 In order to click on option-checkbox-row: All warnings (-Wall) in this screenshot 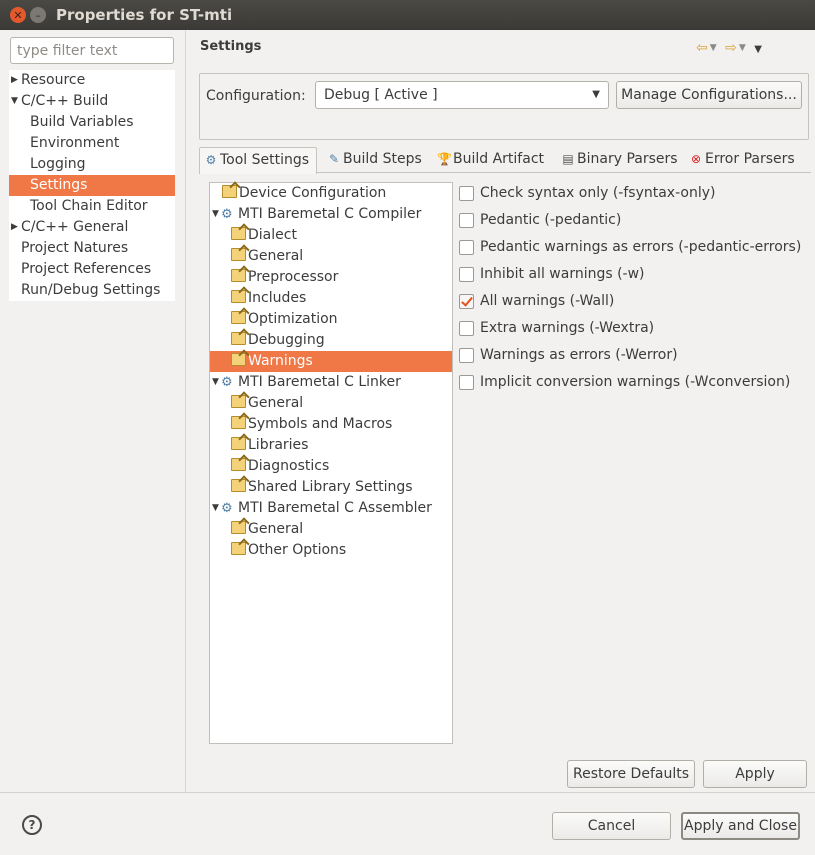, I will do `click(633, 303)`.